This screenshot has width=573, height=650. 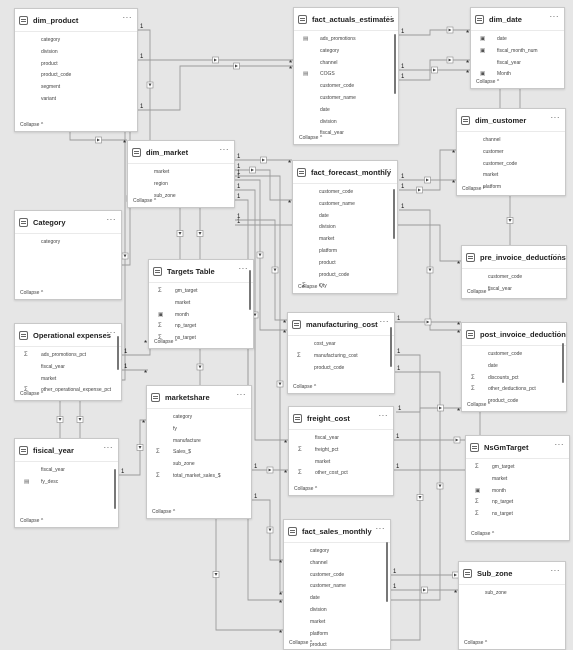 What do you see at coordinates (341, 357) in the screenshot?
I see `field-row: Σmanufacturing_cost` at bounding box center [341, 357].